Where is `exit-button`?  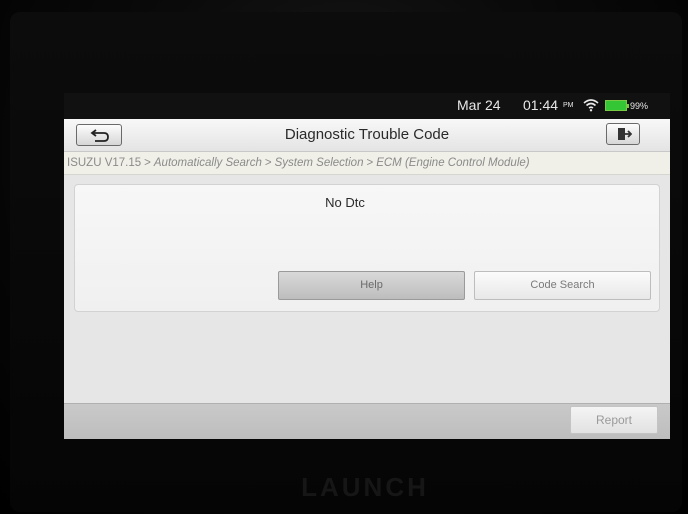
exit-button is located at coordinates (623, 134).